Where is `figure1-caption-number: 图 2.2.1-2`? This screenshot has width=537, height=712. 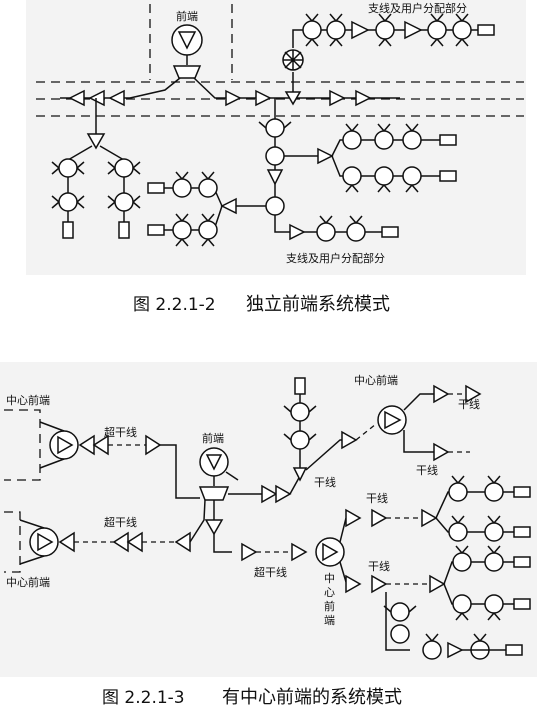 figure1-caption-number: 图 2.2.1-2 is located at coordinates (174, 305).